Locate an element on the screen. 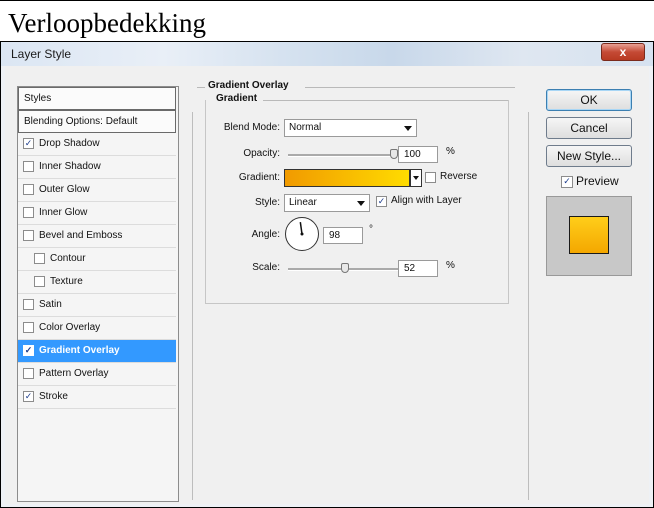  gradient-dropdown-button is located at coordinates (416, 178).